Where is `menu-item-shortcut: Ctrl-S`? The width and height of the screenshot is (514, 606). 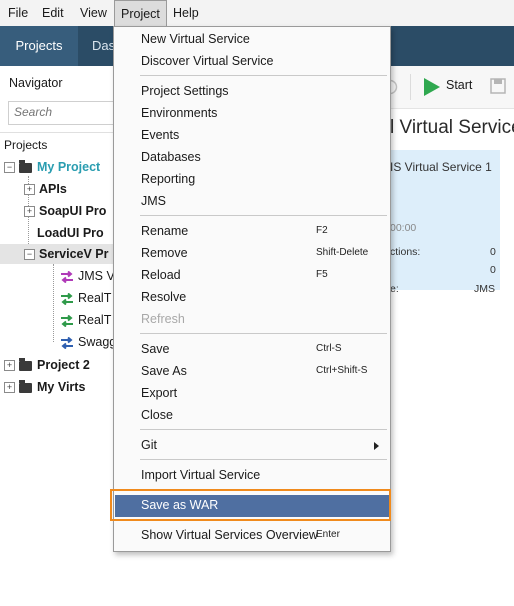
menu-item-shortcut: Ctrl-S is located at coordinates (329, 348).